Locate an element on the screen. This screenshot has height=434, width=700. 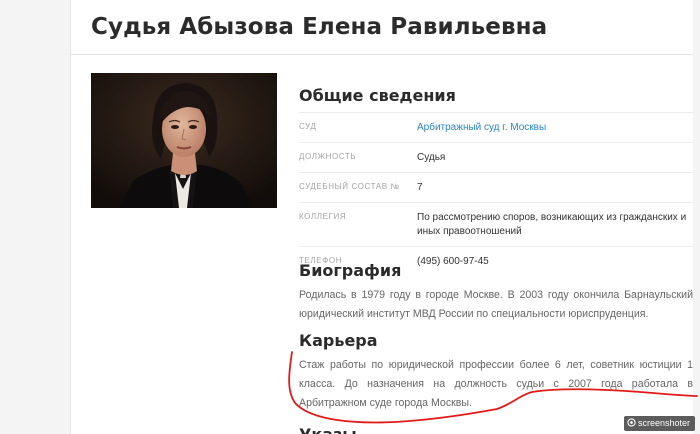
info-value: Судья is located at coordinates (431, 157).